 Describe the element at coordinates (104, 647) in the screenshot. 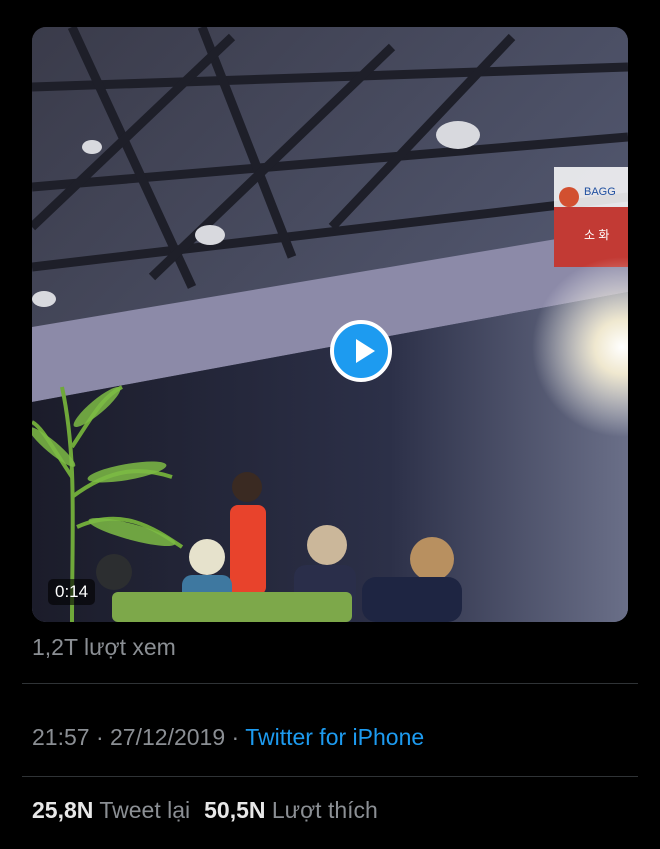

I see `view-count: 1,2T lượt xem` at that location.